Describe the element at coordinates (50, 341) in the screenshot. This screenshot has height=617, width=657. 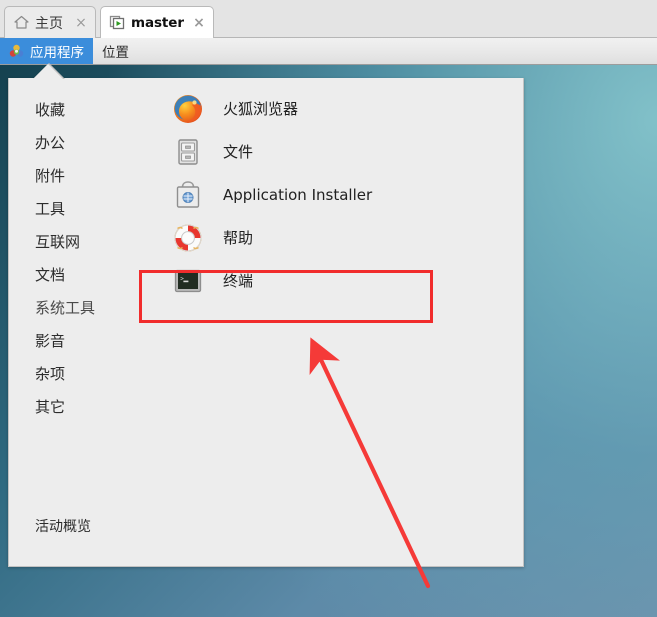
I see `category-label: 影音` at that location.